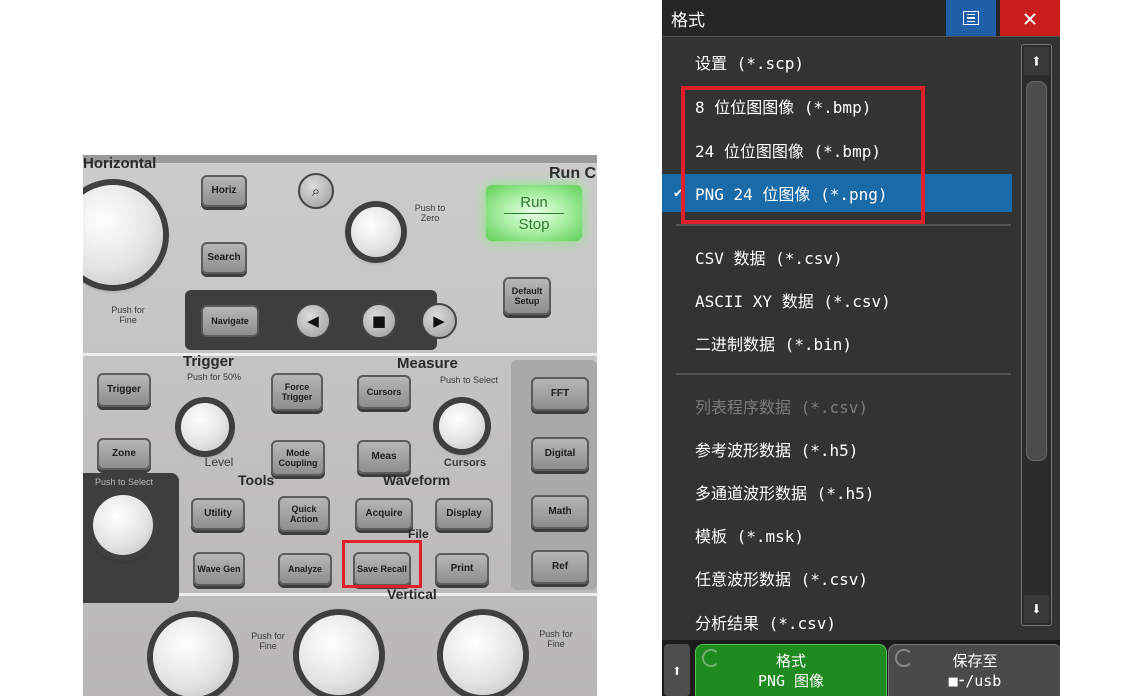  I want to click on navigate-button: Navigate, so click(230, 321).